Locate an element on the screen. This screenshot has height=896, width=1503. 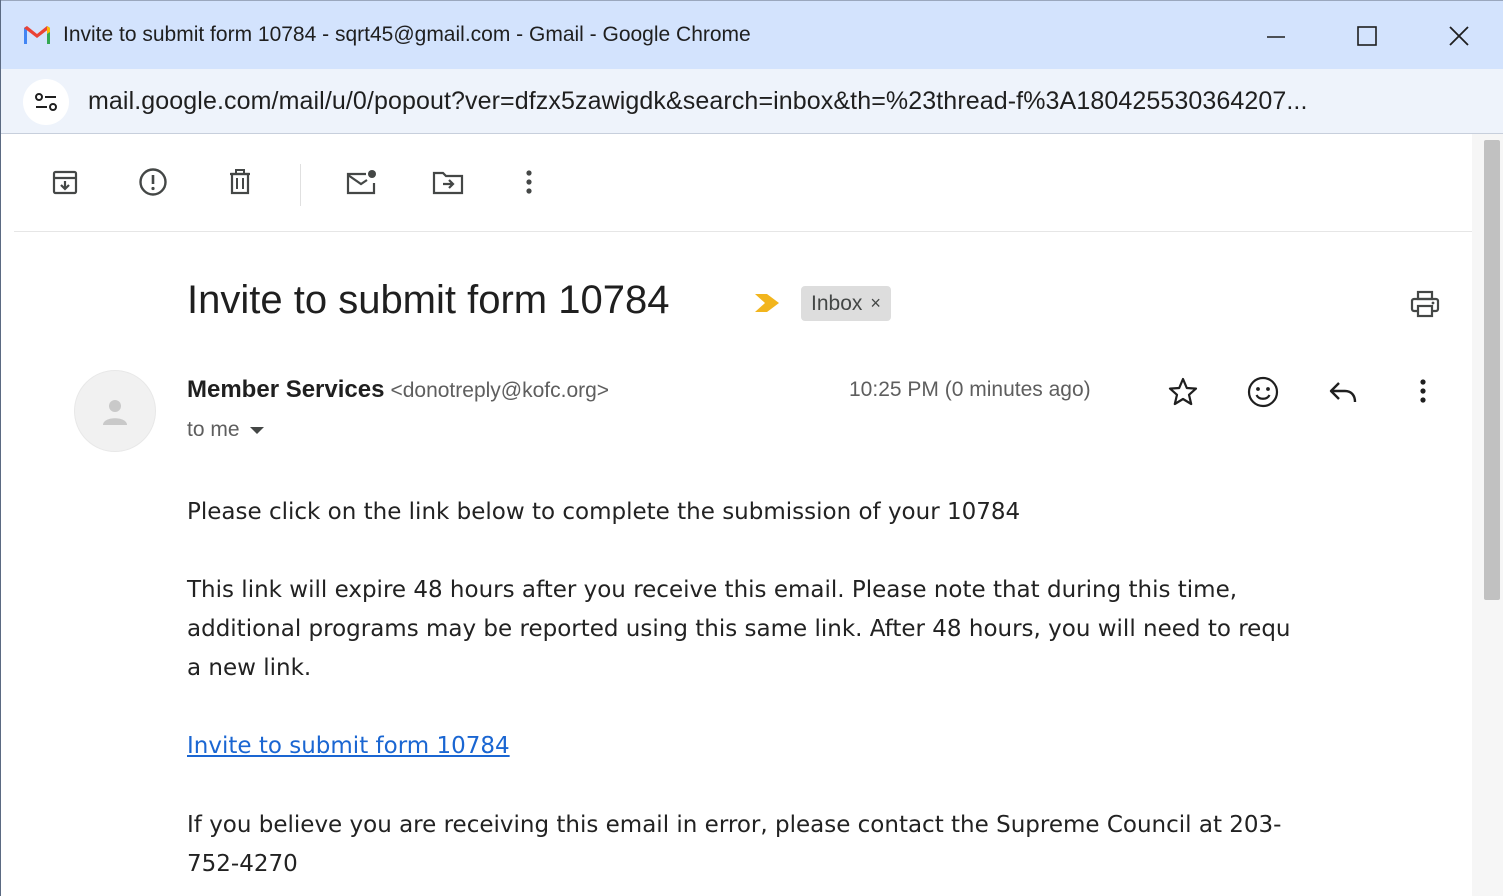
message-more-button is located at coordinates (1423, 392).